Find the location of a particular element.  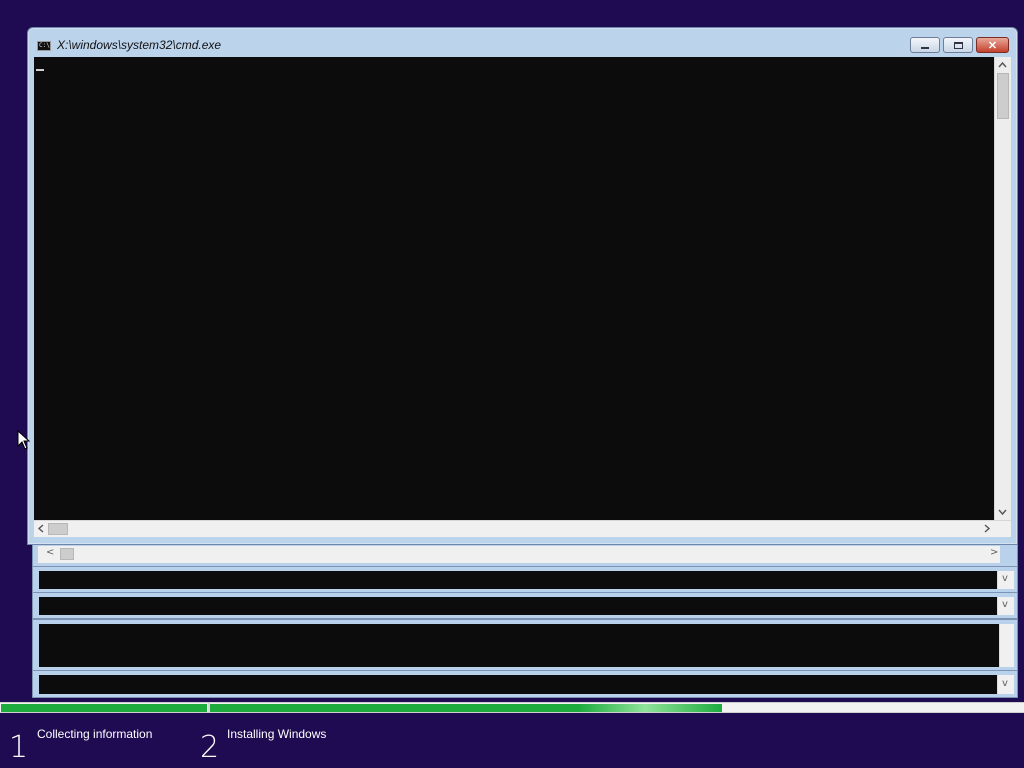

background-scrollbar is located at coordinates (1006, 645).